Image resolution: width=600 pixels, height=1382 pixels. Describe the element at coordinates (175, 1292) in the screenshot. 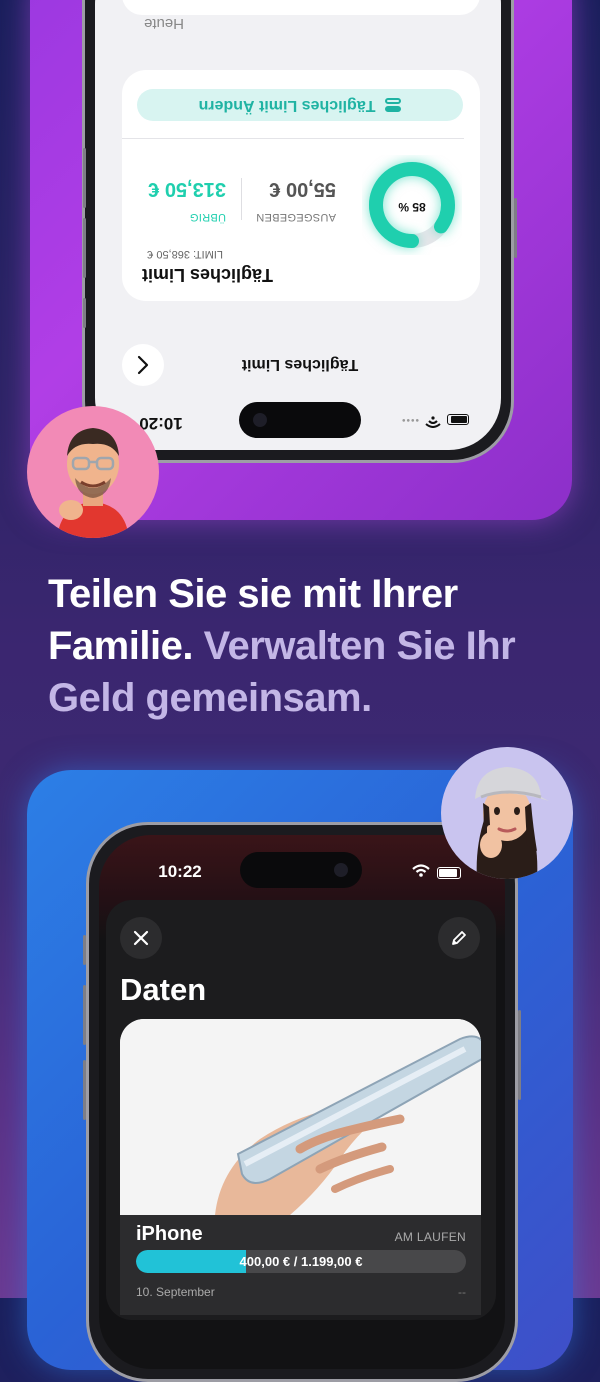

I see `item-date: 10. September` at that location.